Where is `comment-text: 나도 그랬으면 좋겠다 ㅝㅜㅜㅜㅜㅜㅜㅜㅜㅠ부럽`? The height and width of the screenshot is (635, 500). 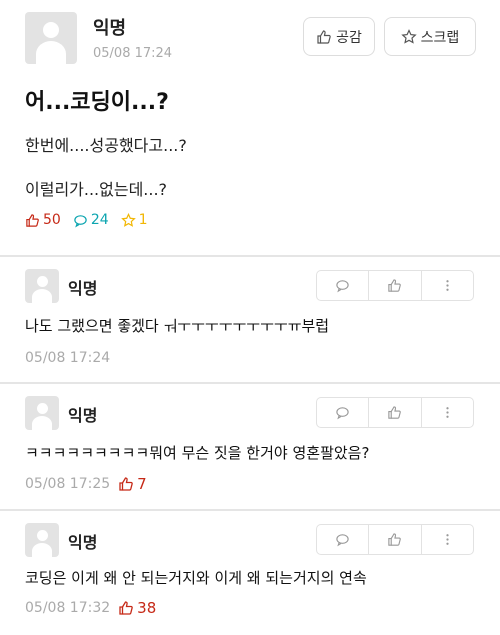 comment-text: 나도 그랬으면 좋겠다 ㅝㅜㅜㅜㅜㅜㅜㅜㅜㅠ부럽 is located at coordinates (177, 326).